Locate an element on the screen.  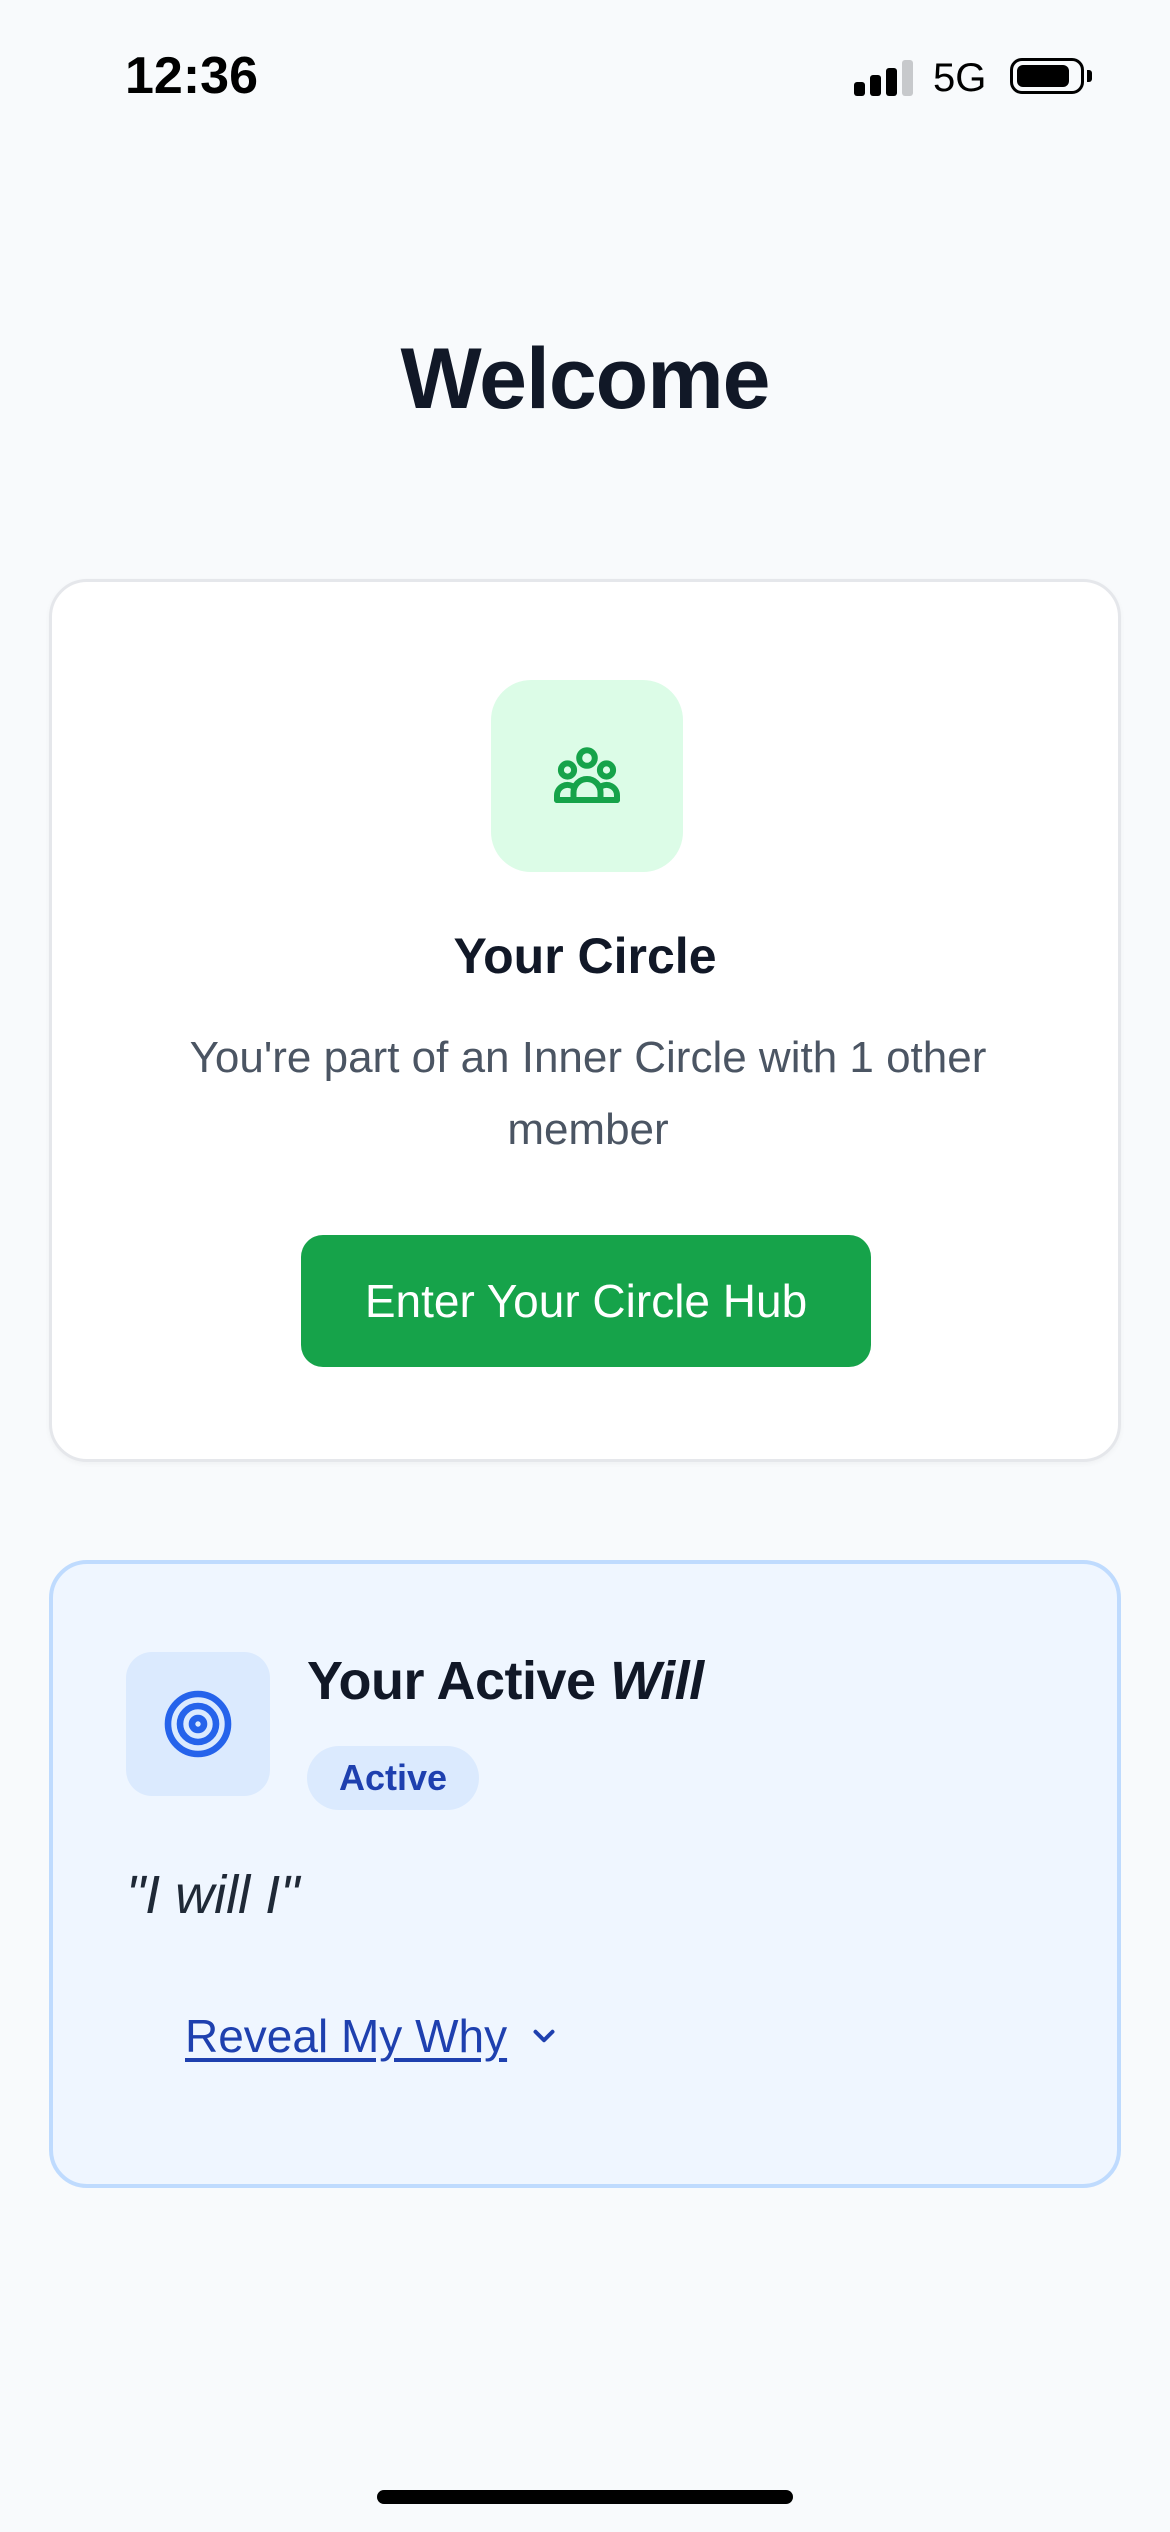
battery-cap is located at coordinates (1089, 76).